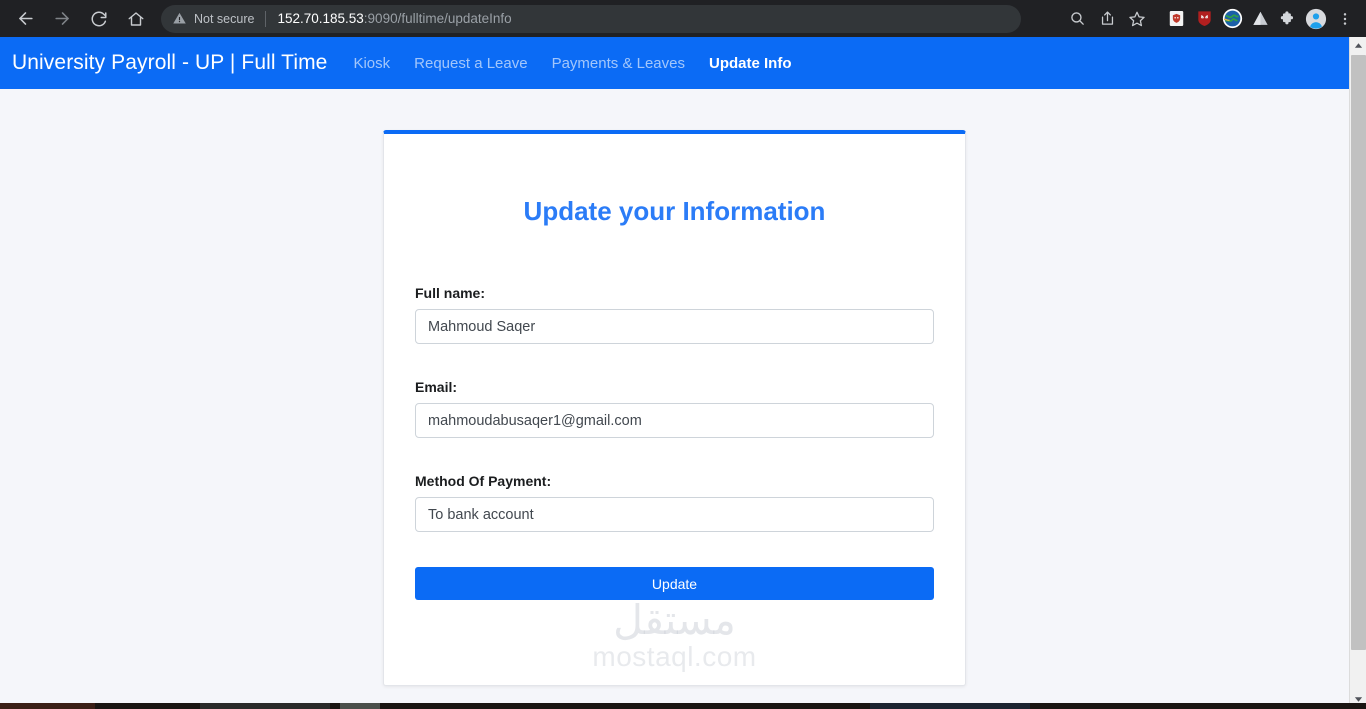 This screenshot has width=1366, height=709. What do you see at coordinates (674, 657) in the screenshot?
I see `watermark-latin-text: mostaql.com` at bounding box center [674, 657].